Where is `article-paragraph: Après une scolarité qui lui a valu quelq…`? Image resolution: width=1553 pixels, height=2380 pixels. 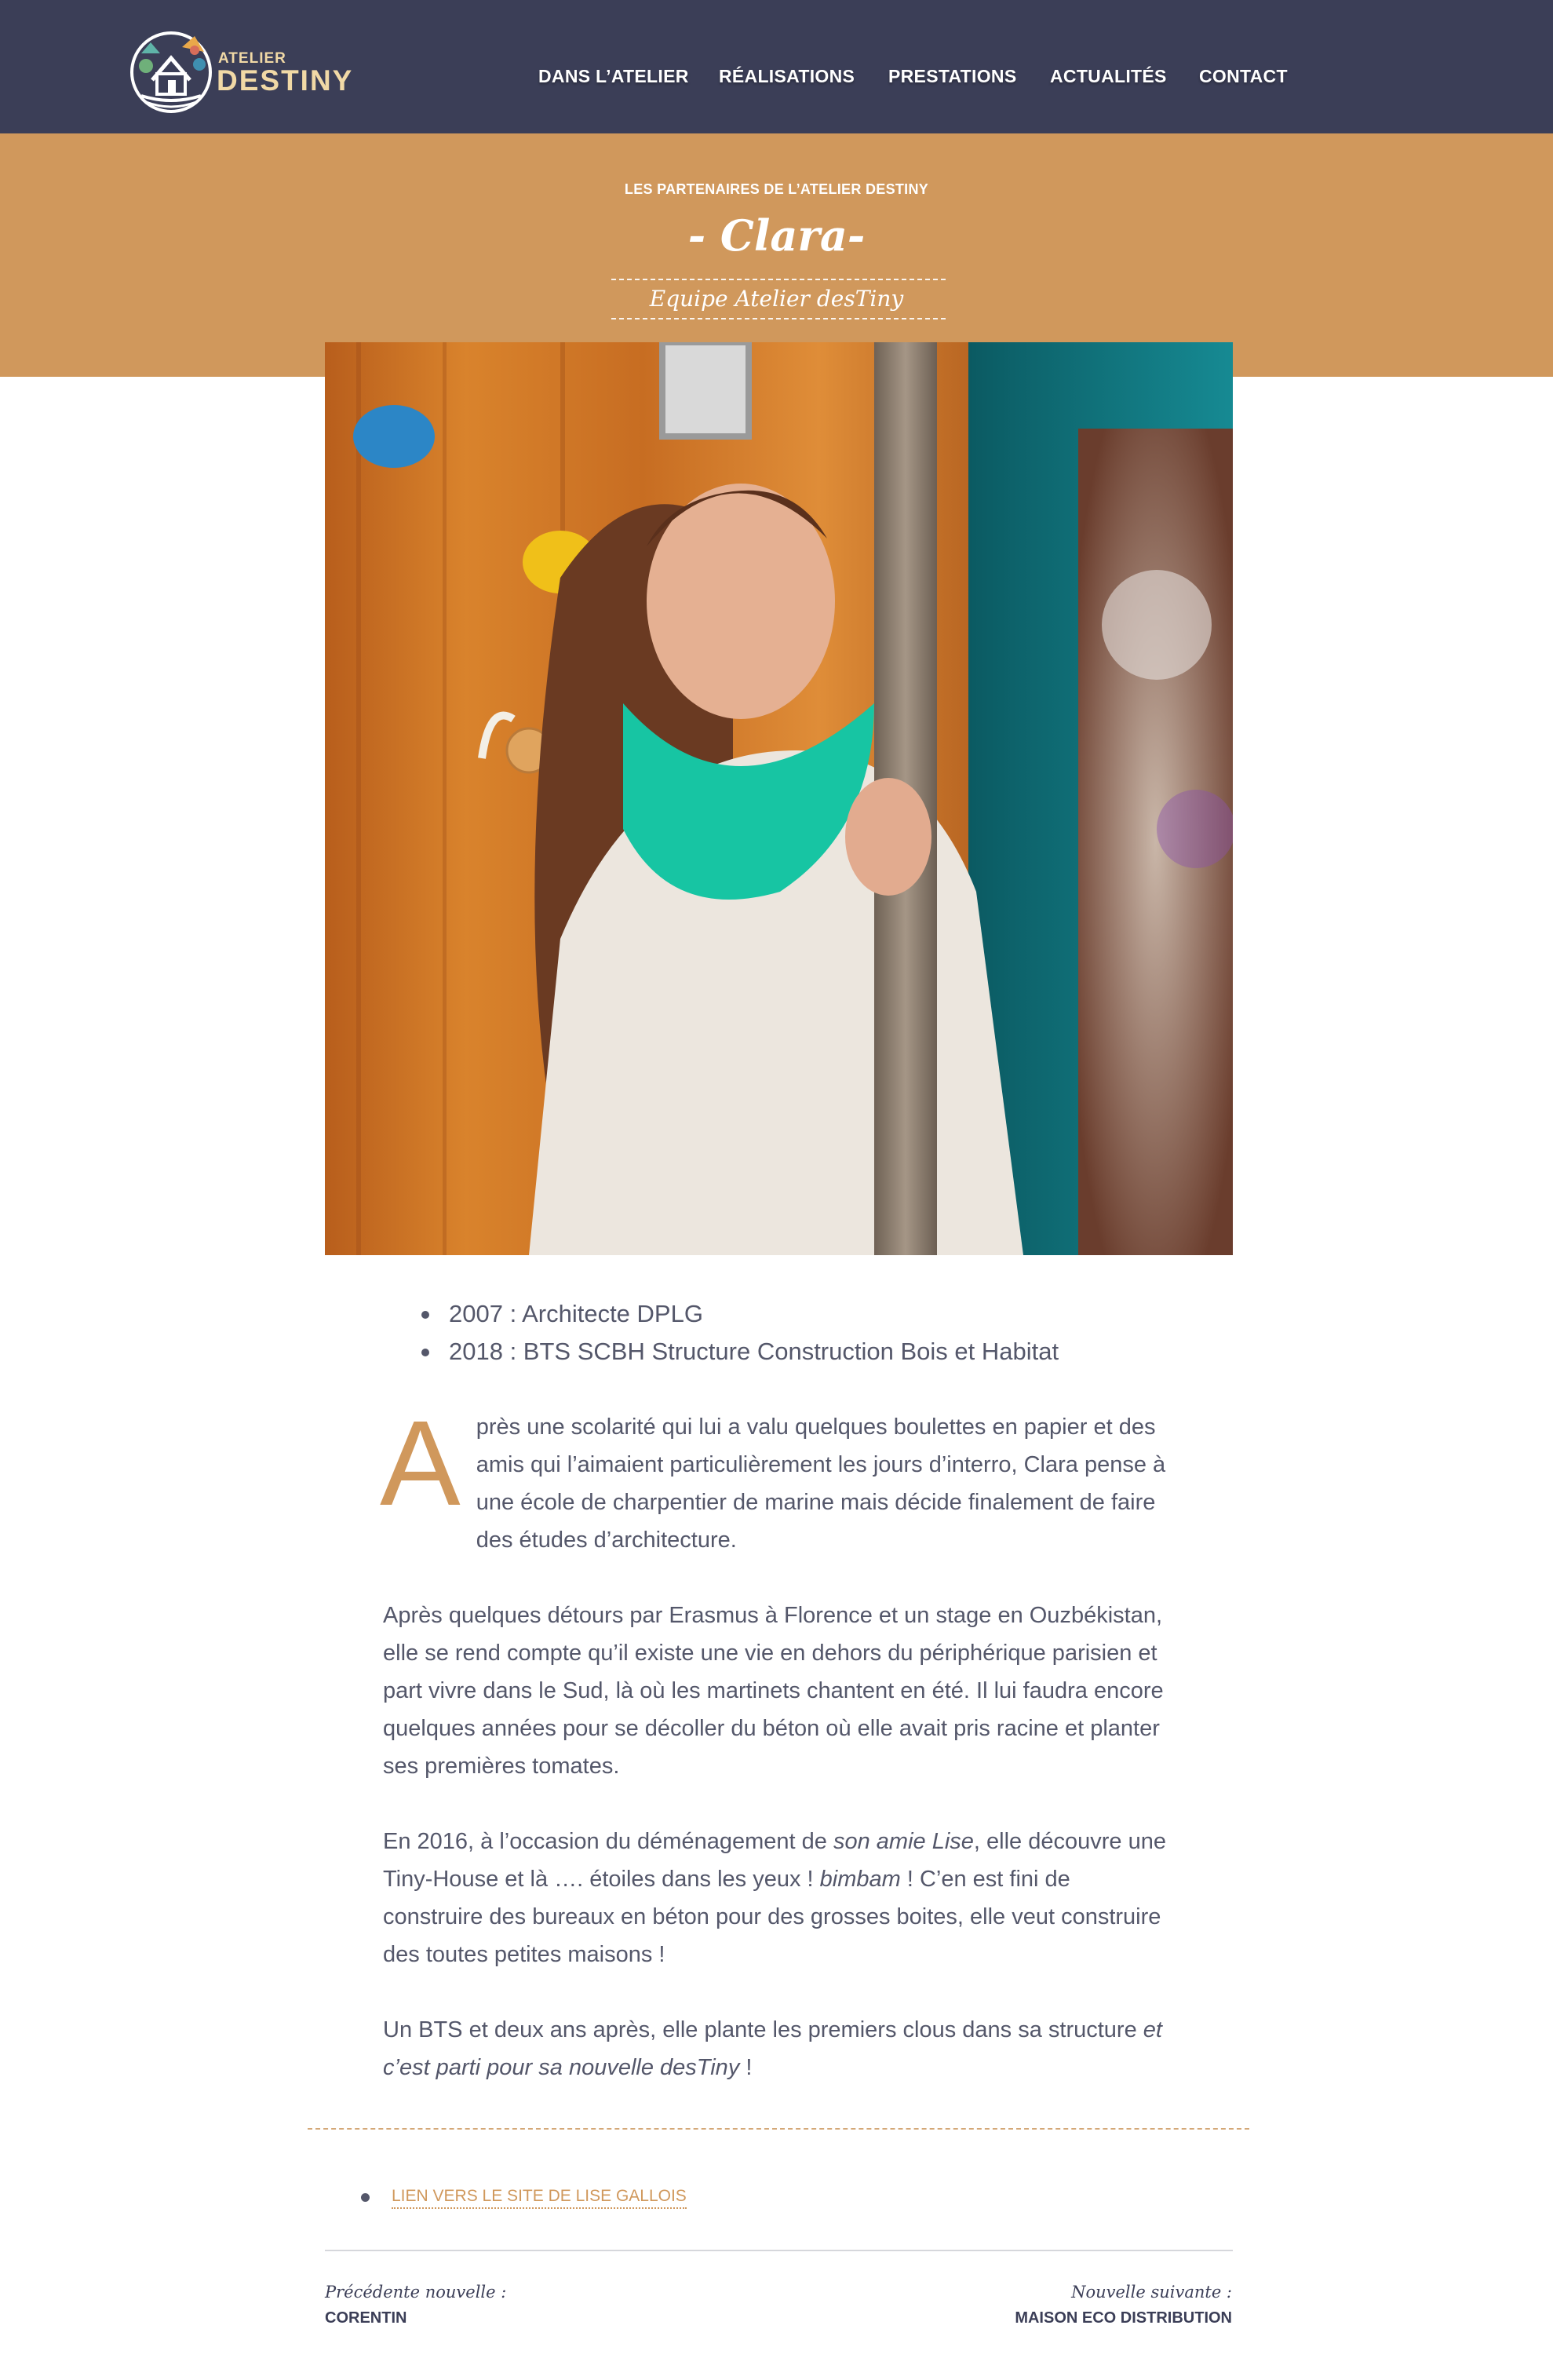
article-paragraph: Après une scolarité qui lui a valu quelq… is located at coordinates (778, 1477).